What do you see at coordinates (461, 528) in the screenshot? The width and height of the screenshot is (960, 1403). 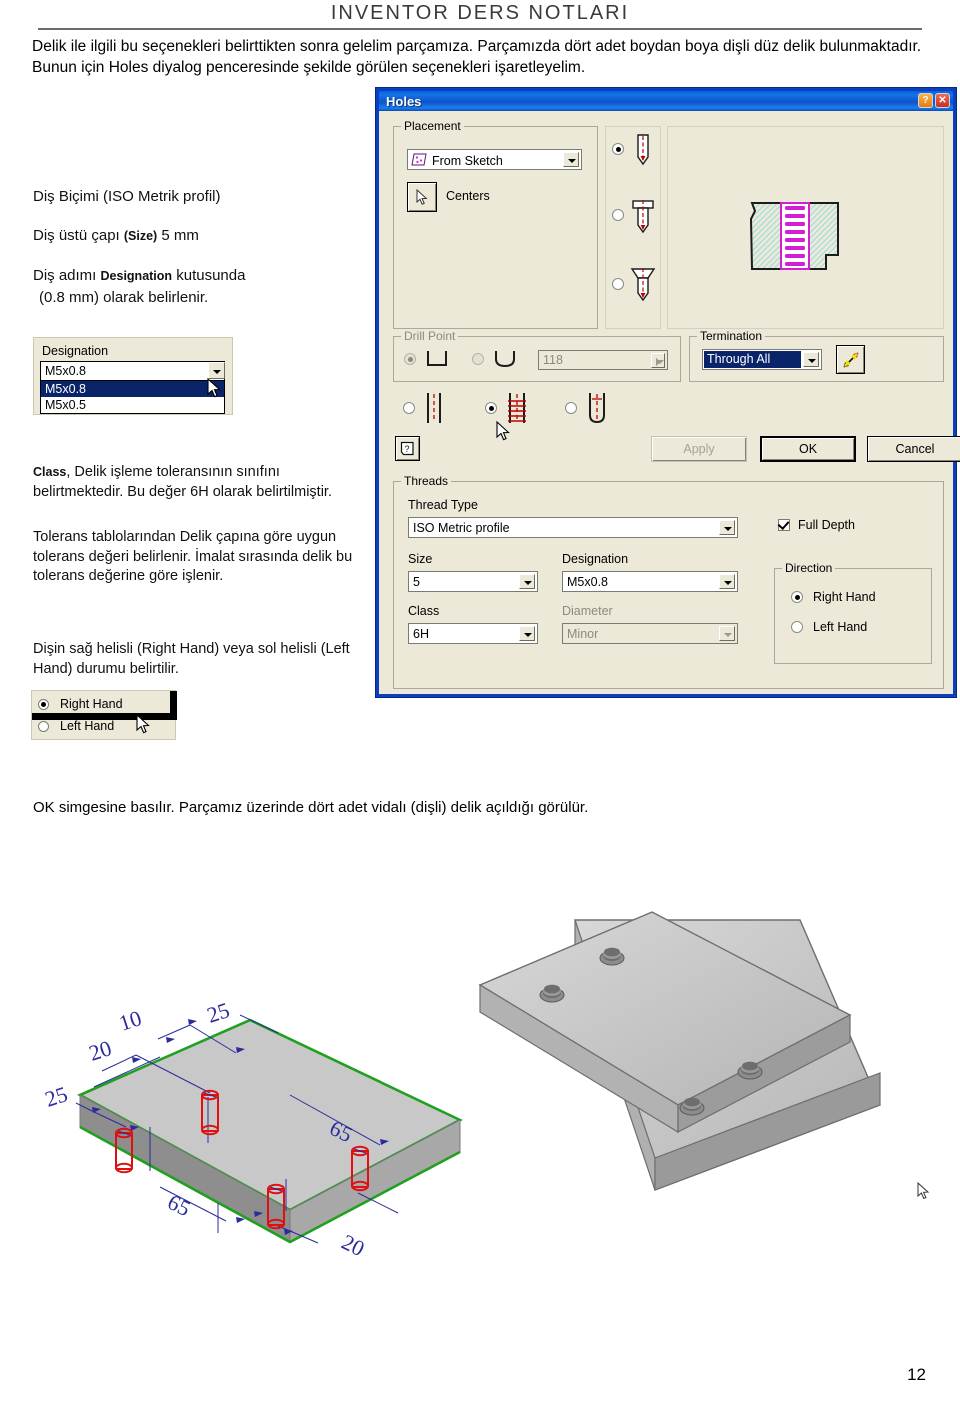 I see `thread-type-value: ISO Metric profile` at bounding box center [461, 528].